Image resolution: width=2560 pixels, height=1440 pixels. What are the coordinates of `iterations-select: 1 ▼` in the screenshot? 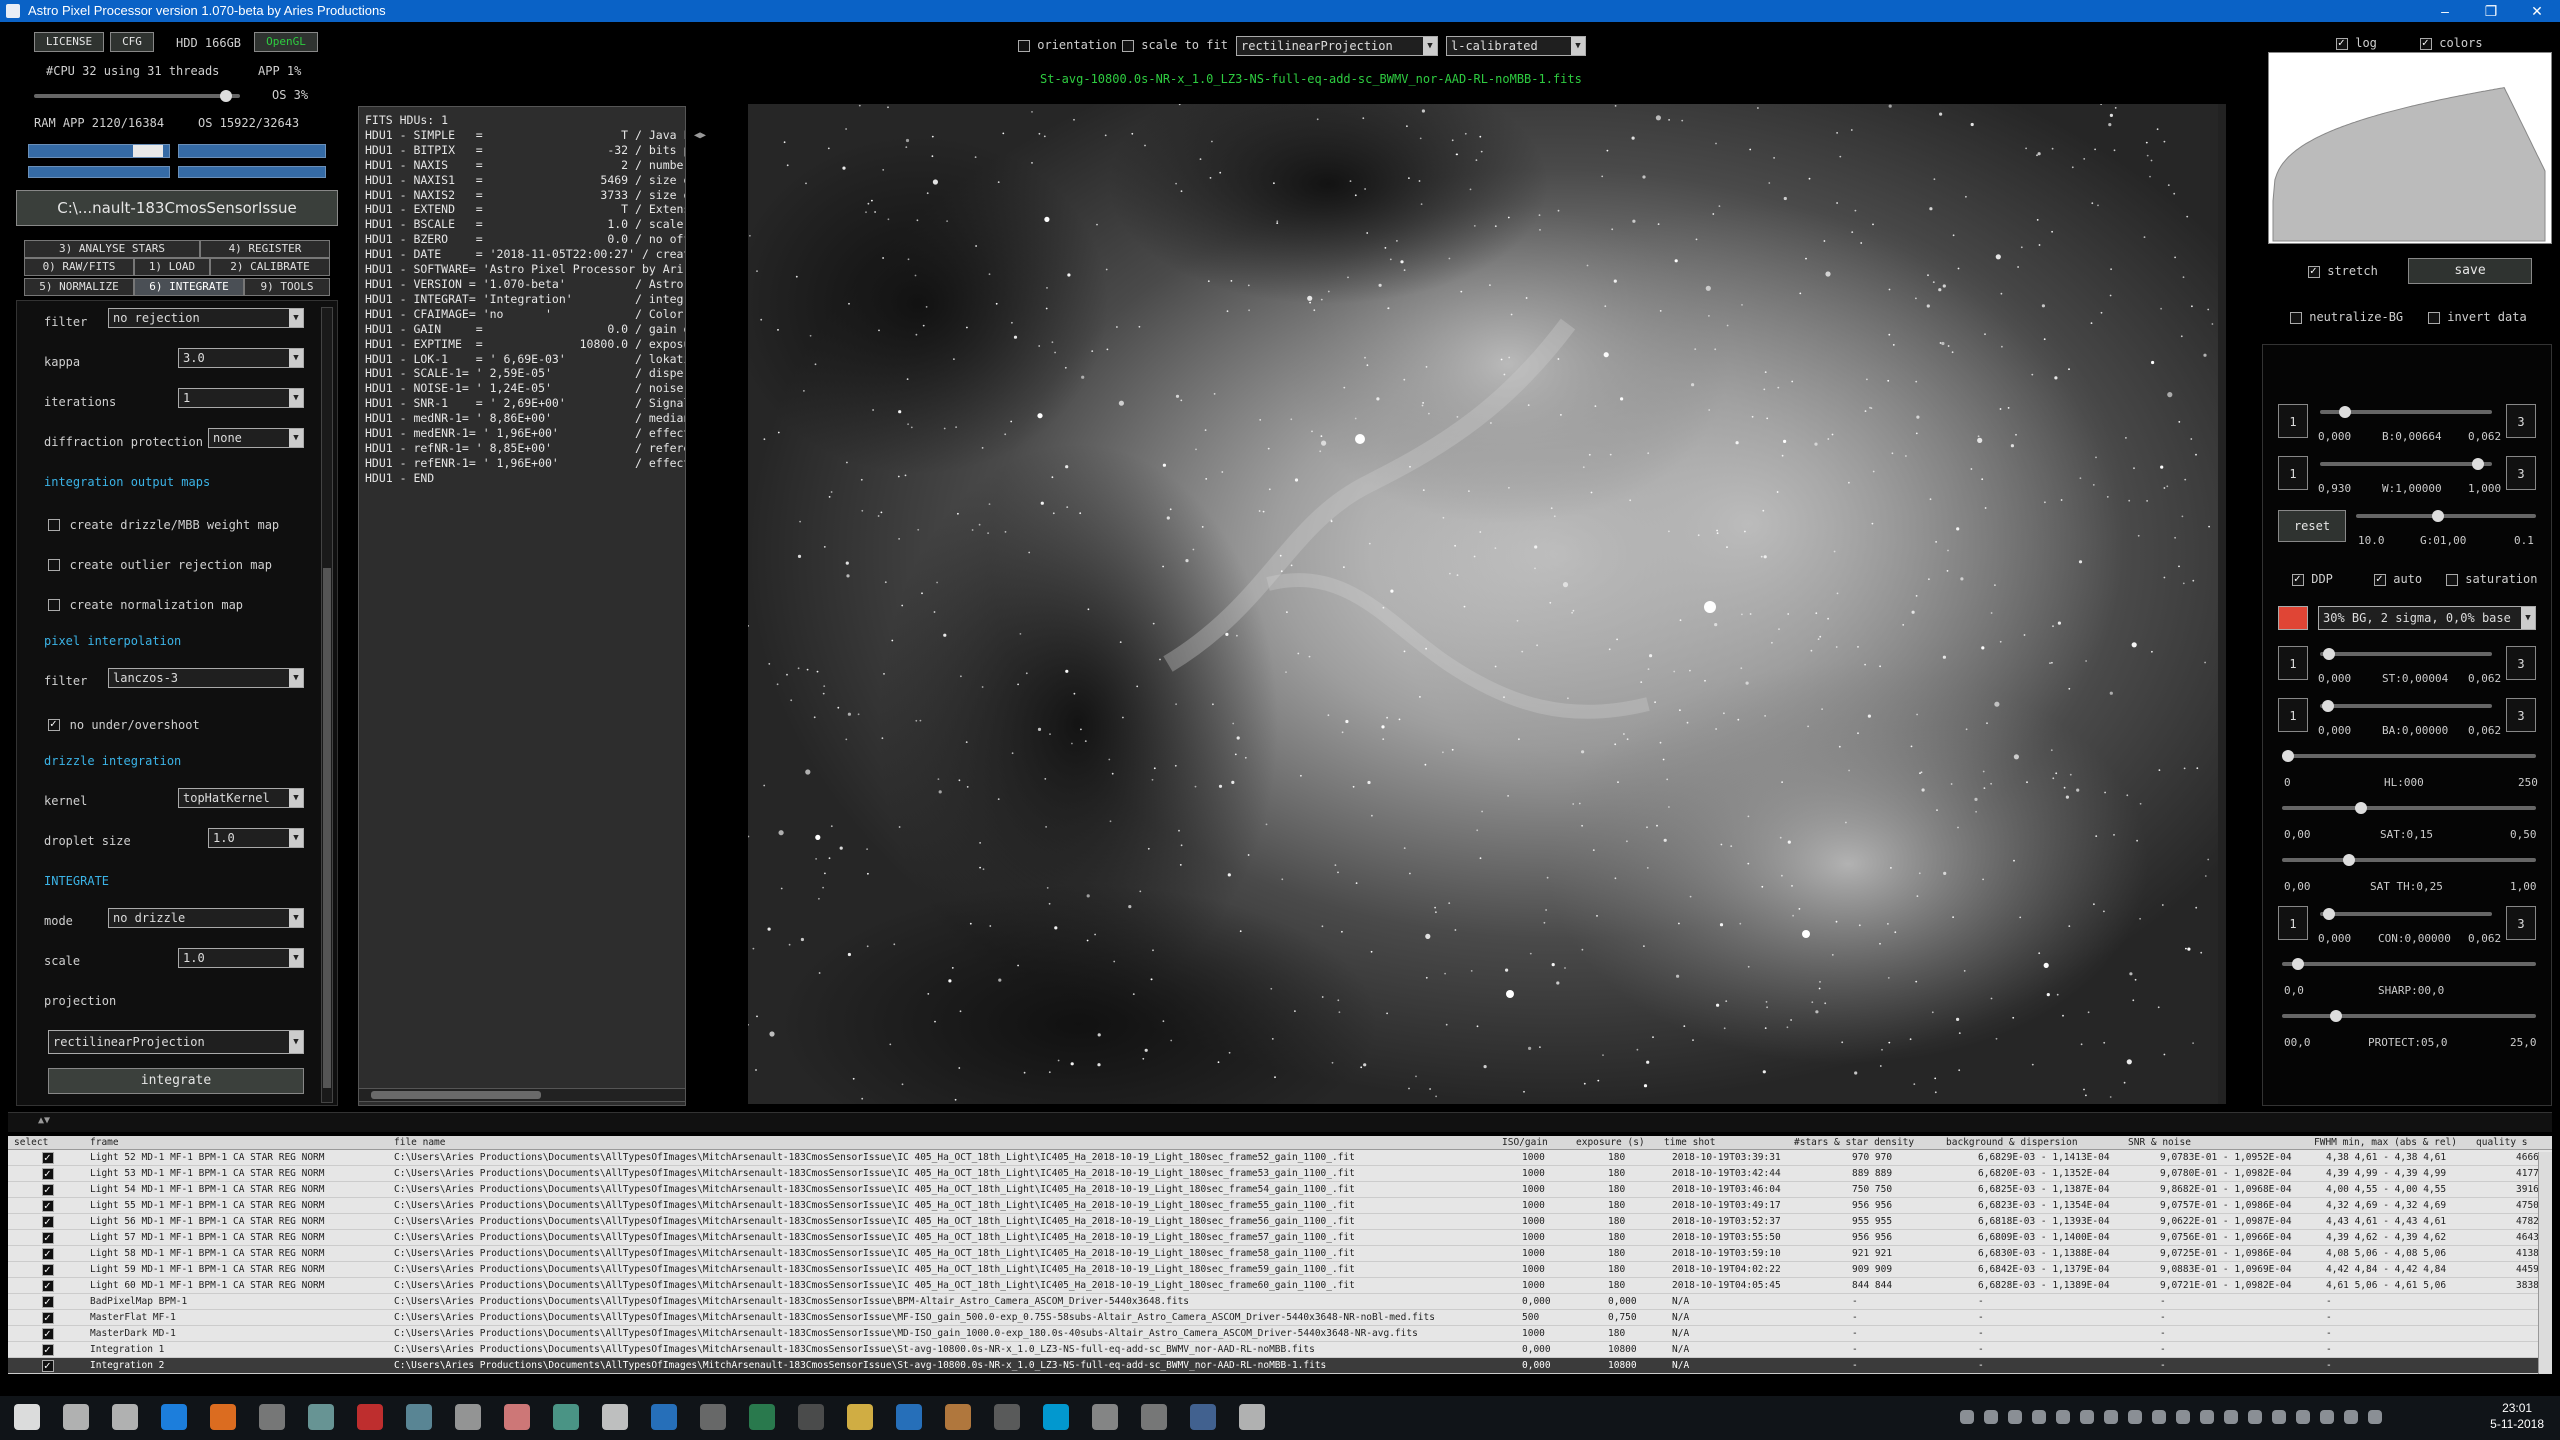 It's located at (241, 398).